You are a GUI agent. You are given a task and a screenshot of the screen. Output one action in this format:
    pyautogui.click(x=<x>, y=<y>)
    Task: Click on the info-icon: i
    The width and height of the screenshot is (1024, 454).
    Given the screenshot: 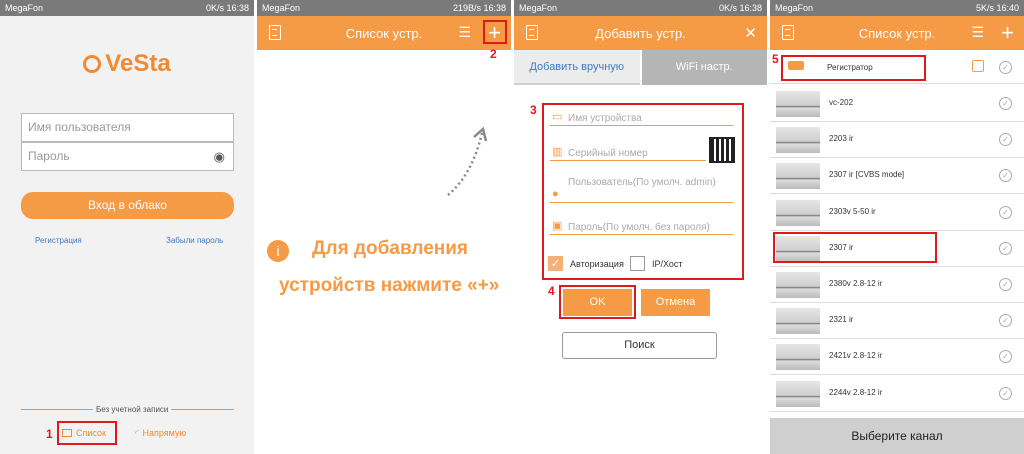 What is the action you would take?
    pyautogui.click(x=278, y=251)
    